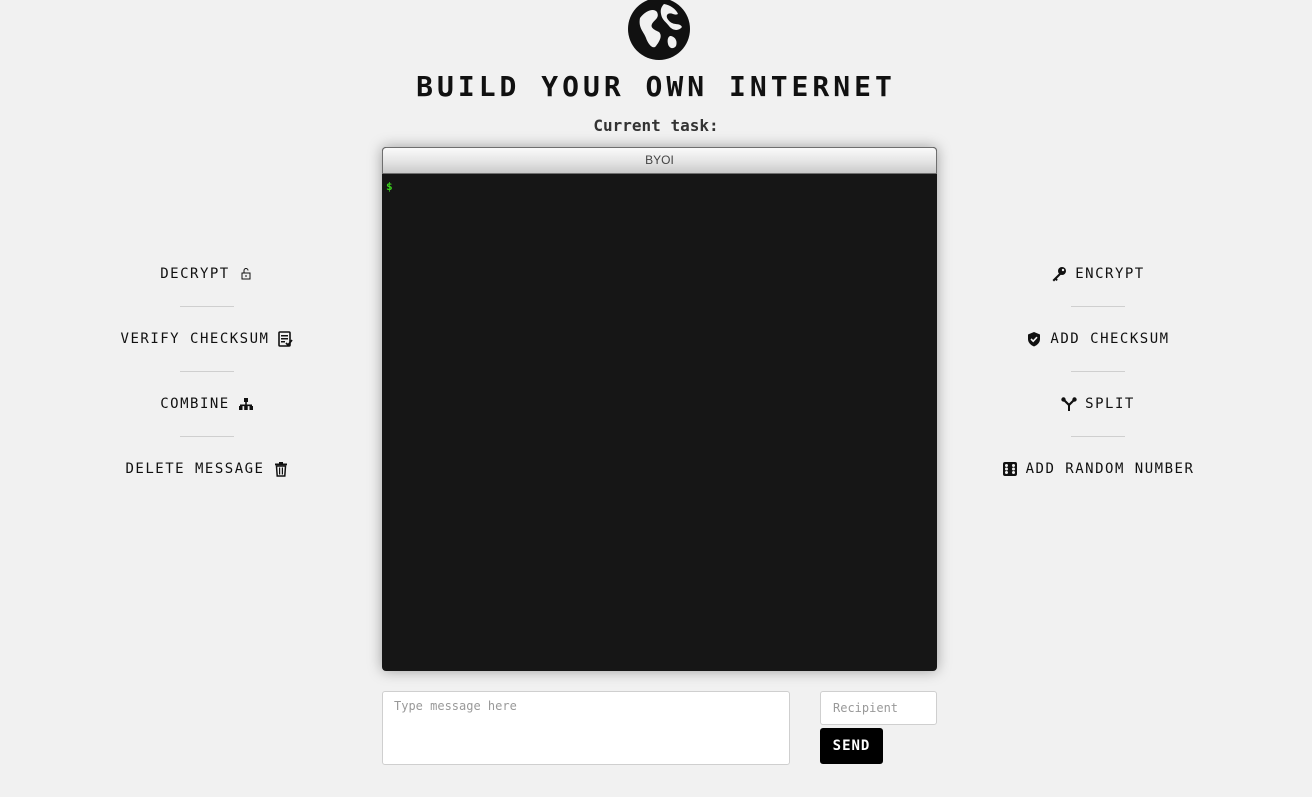  What do you see at coordinates (851, 746) in the screenshot?
I see `send-button: SEND` at bounding box center [851, 746].